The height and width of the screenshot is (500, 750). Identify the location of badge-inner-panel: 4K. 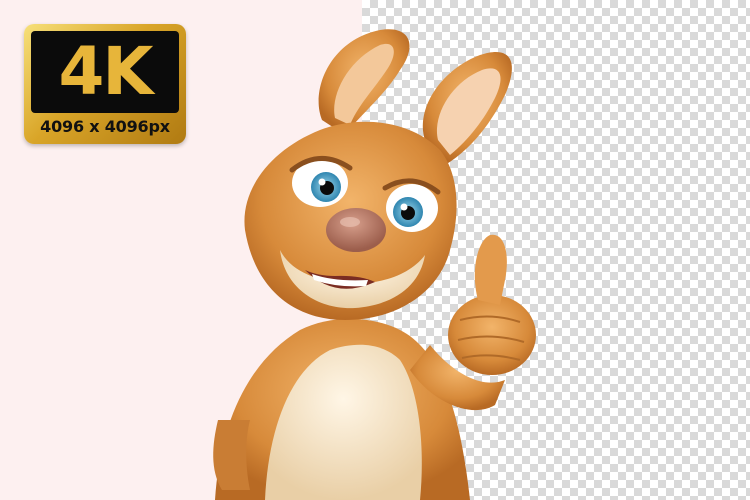
(105, 72).